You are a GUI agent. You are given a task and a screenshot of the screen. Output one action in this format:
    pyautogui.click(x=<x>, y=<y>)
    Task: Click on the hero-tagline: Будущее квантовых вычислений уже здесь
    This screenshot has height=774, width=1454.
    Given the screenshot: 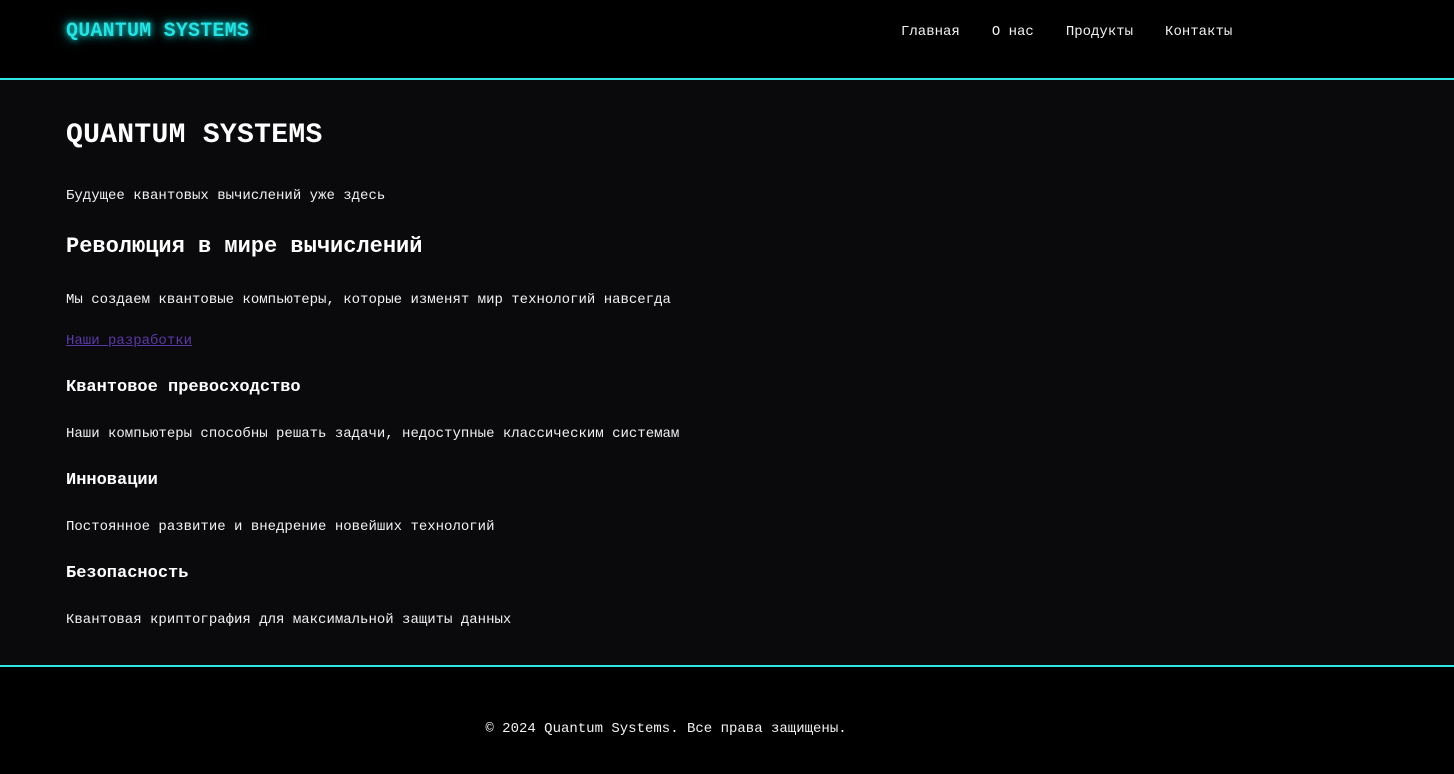 What is the action you would take?
    pyautogui.click(x=226, y=196)
    